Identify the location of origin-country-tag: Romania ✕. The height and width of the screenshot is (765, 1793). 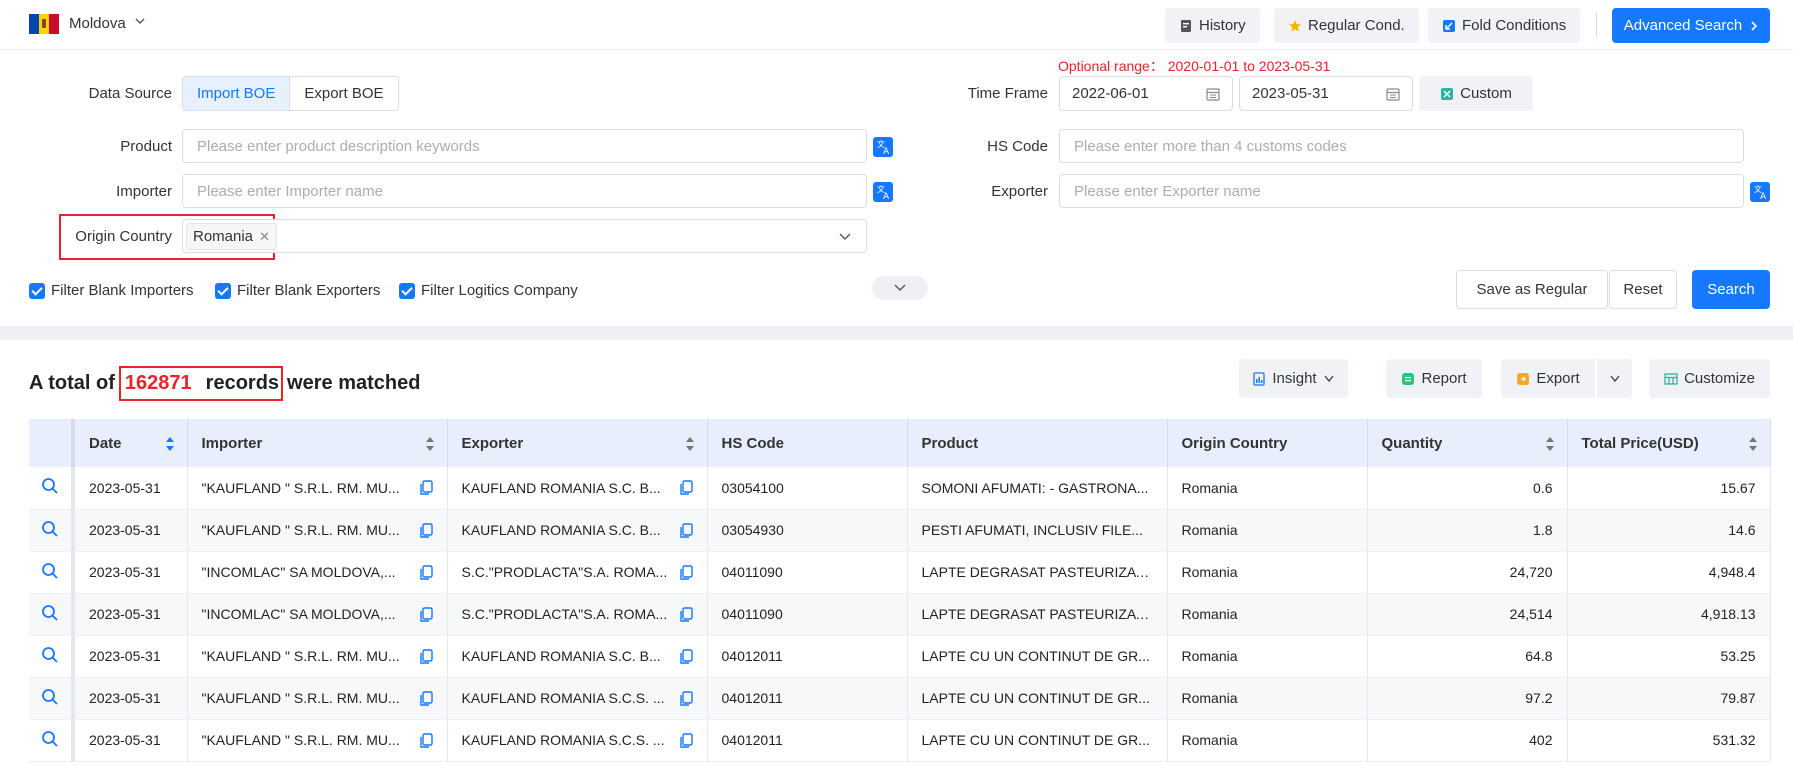
(231, 236).